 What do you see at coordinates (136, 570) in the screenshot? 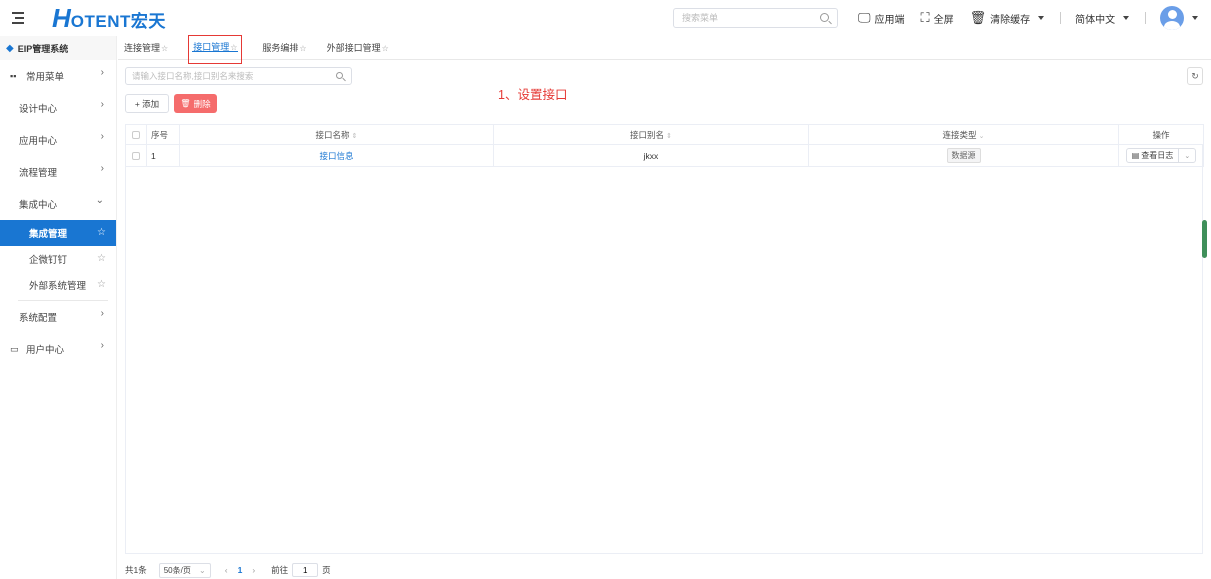
I see `pagination-total: 共1条` at bounding box center [136, 570].